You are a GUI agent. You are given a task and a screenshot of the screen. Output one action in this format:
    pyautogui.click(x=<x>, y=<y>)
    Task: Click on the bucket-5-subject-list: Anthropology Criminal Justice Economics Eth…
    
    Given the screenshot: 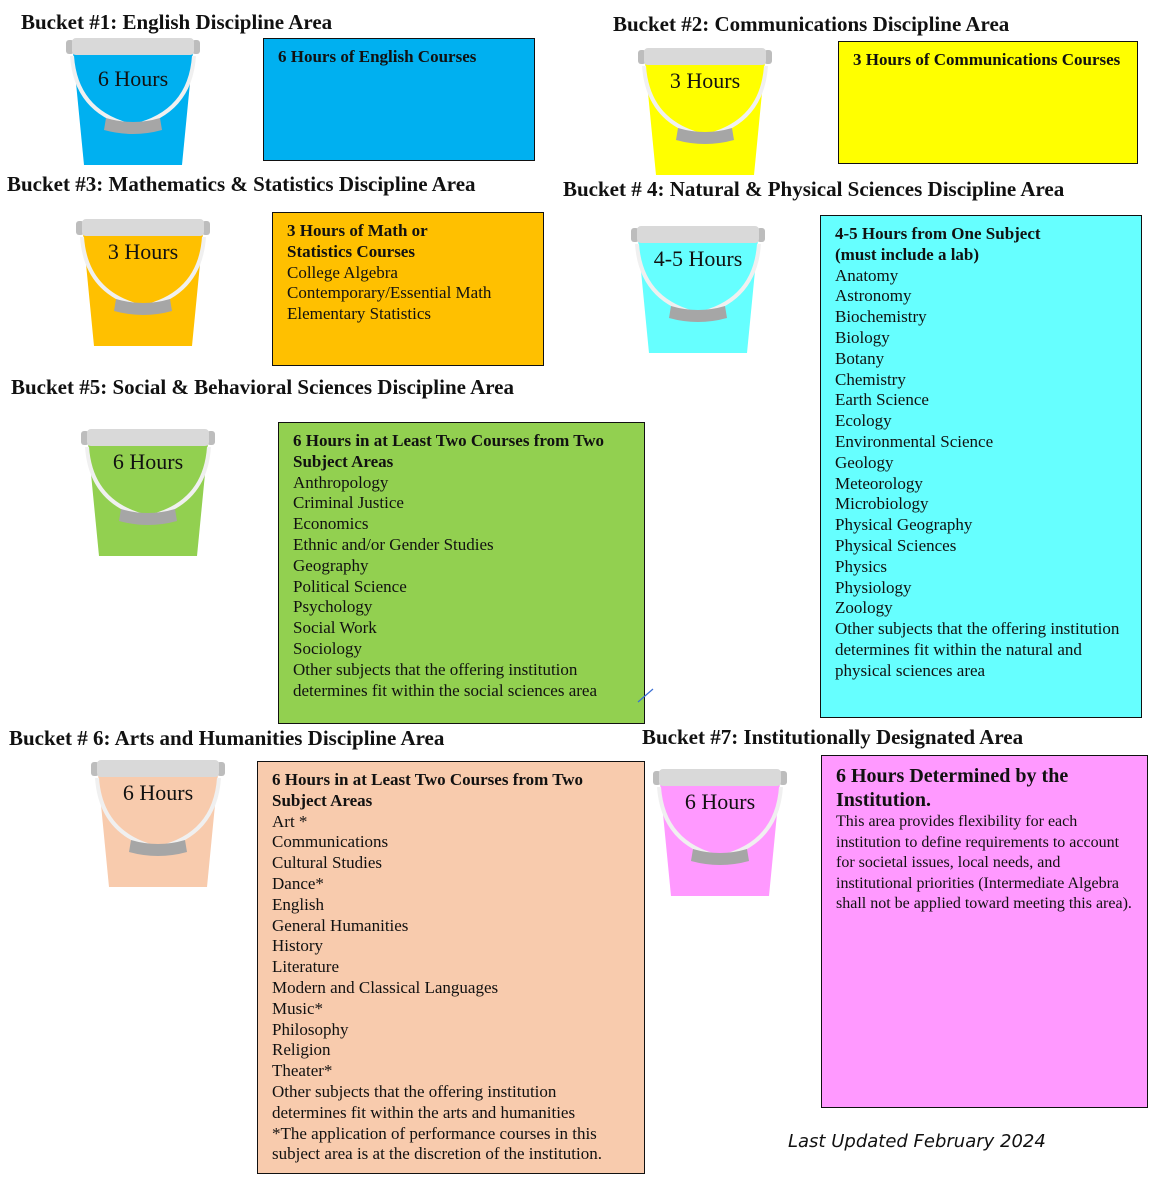 What is the action you would take?
    pyautogui.click(x=461, y=587)
    